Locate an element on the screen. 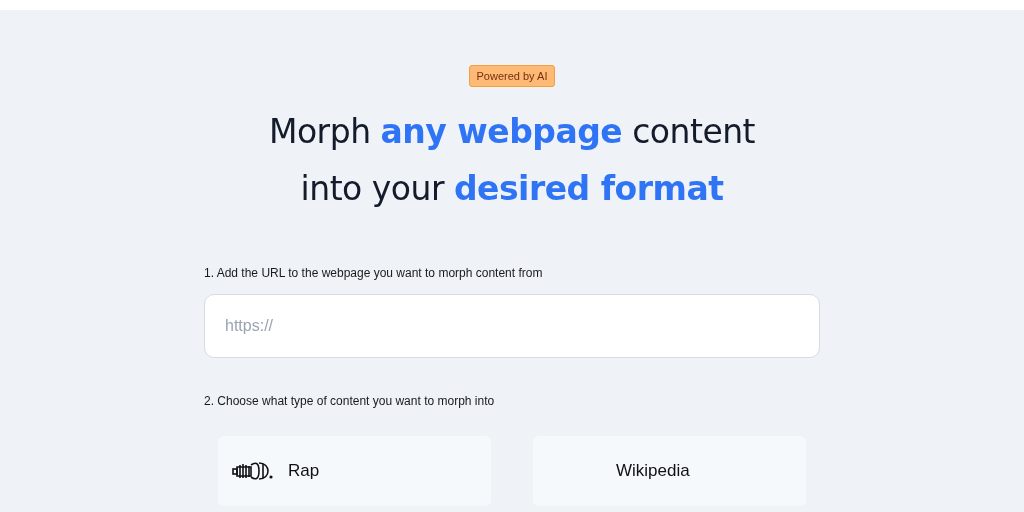  option-card: Rap is located at coordinates (354, 471).